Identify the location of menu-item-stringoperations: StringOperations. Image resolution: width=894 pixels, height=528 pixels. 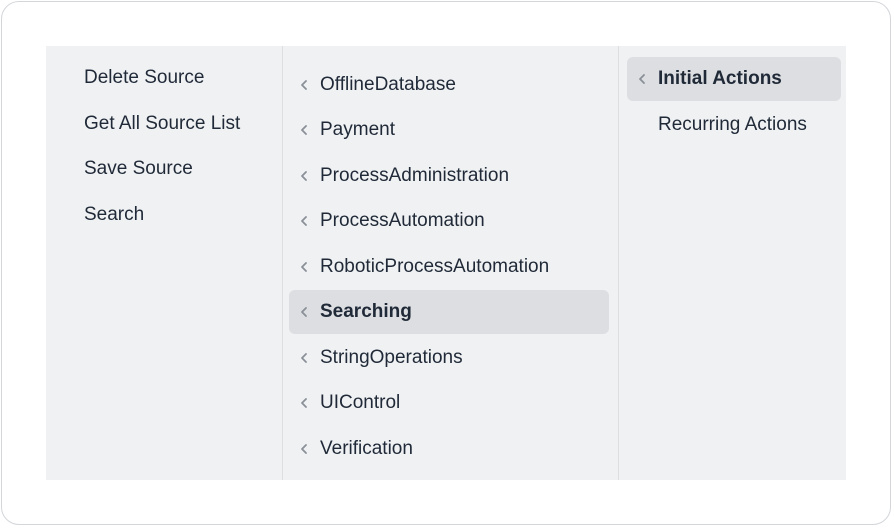
(449, 358).